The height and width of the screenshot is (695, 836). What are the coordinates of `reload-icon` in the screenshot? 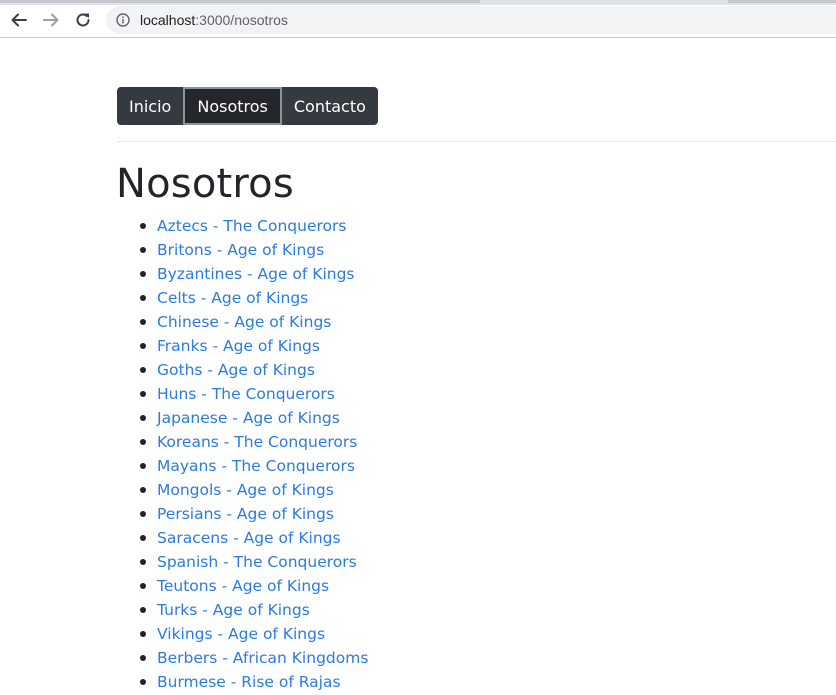 It's located at (83, 20).